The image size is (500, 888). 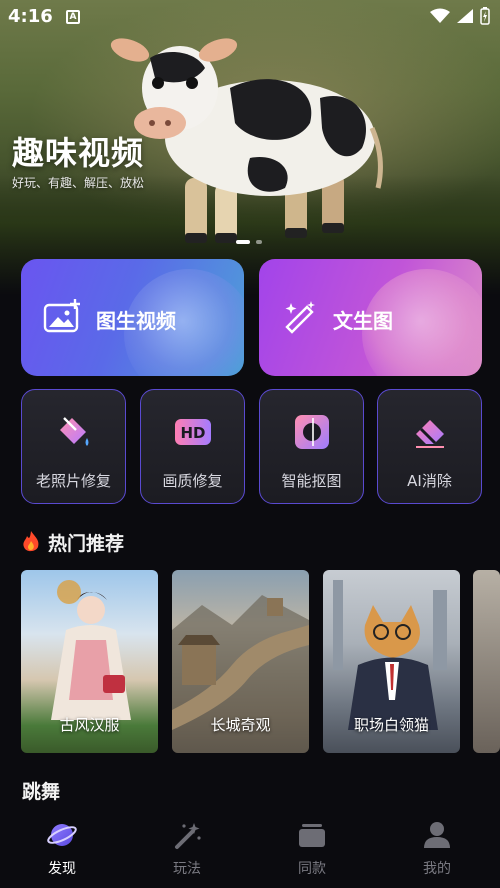 What do you see at coordinates (86, 544) in the screenshot?
I see `hot-section-title: 热门推荐` at bounding box center [86, 544].